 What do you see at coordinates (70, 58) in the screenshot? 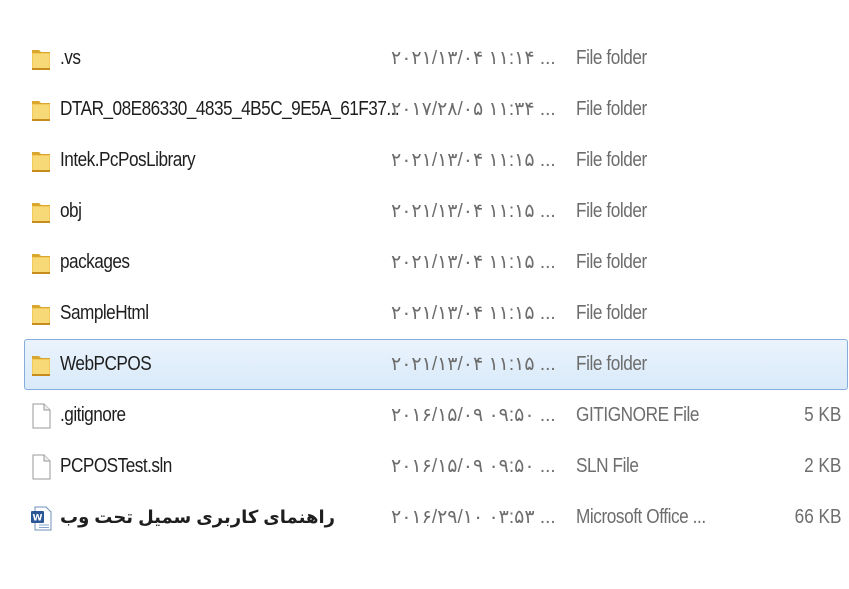
I see `file-name: .vs` at bounding box center [70, 58].